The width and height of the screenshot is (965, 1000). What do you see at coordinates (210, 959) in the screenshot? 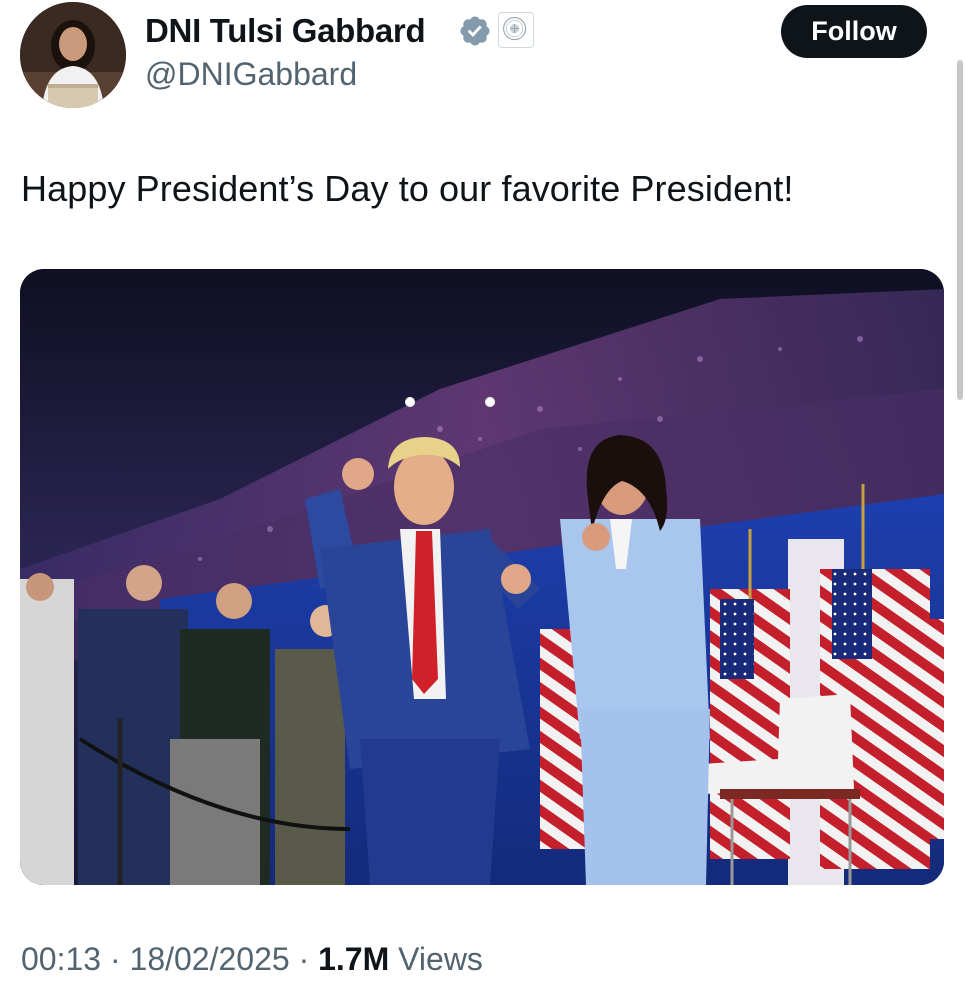
I see `tweet-date: 18/02/2025` at bounding box center [210, 959].